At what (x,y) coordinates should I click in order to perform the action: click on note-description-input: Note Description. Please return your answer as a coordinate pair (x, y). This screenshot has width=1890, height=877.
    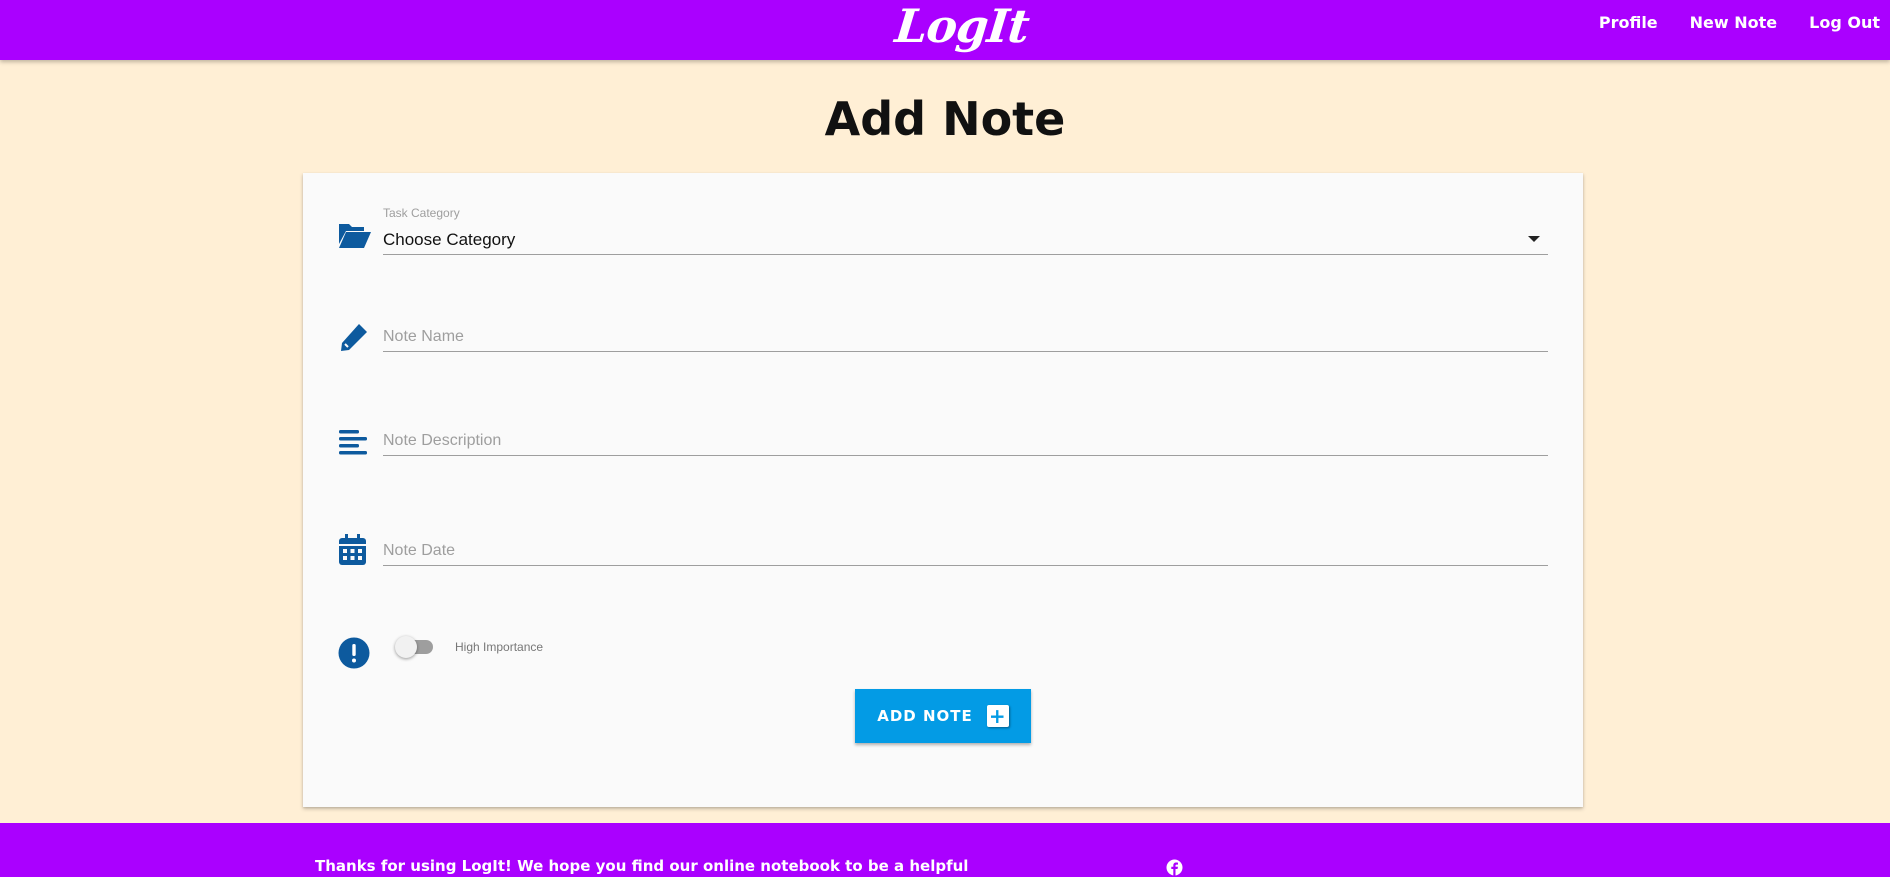
    Looking at the image, I should click on (965, 441).